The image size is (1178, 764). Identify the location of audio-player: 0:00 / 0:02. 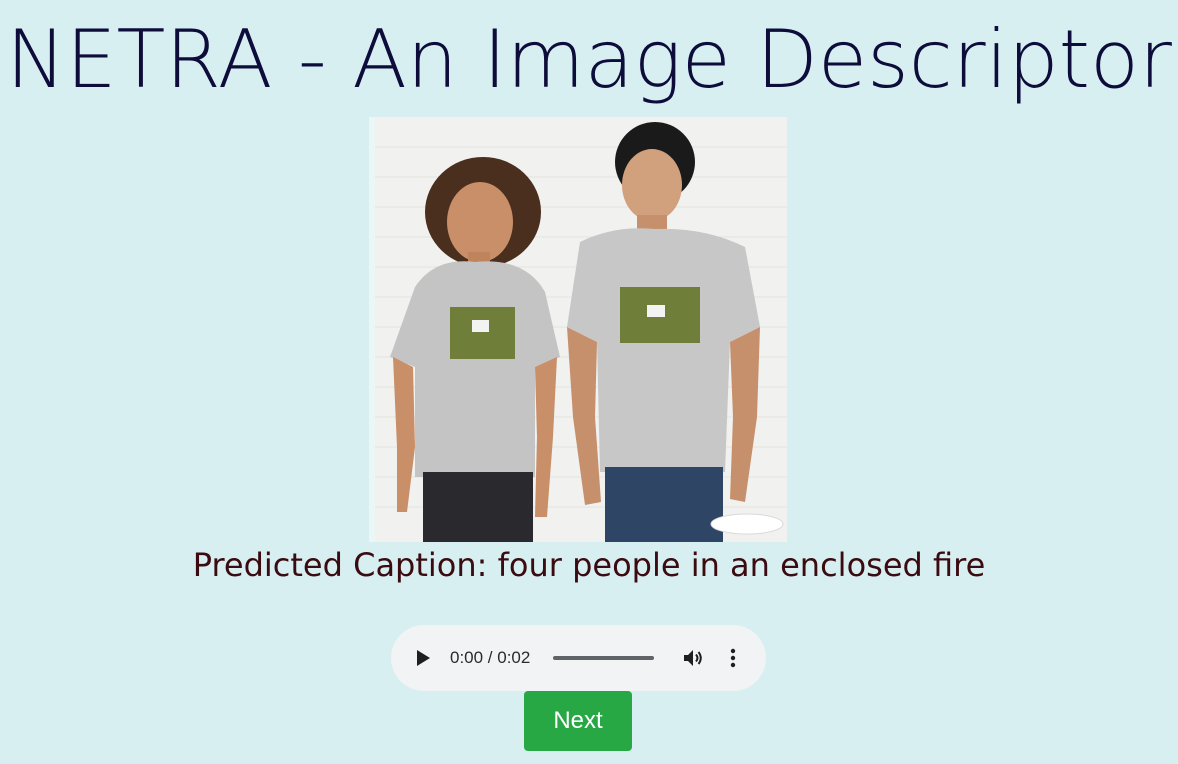
(578, 658).